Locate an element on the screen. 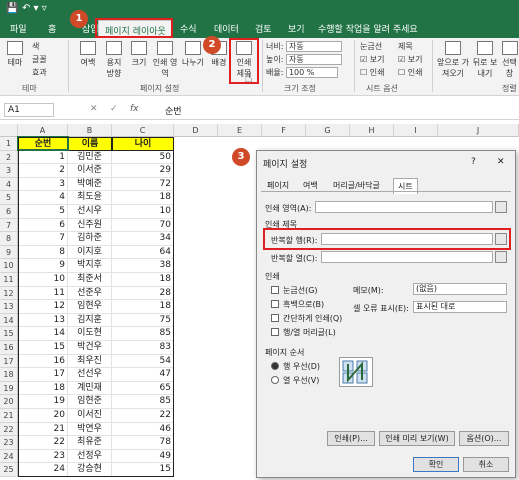  cell-a: 9 is located at coordinates (43, 266).